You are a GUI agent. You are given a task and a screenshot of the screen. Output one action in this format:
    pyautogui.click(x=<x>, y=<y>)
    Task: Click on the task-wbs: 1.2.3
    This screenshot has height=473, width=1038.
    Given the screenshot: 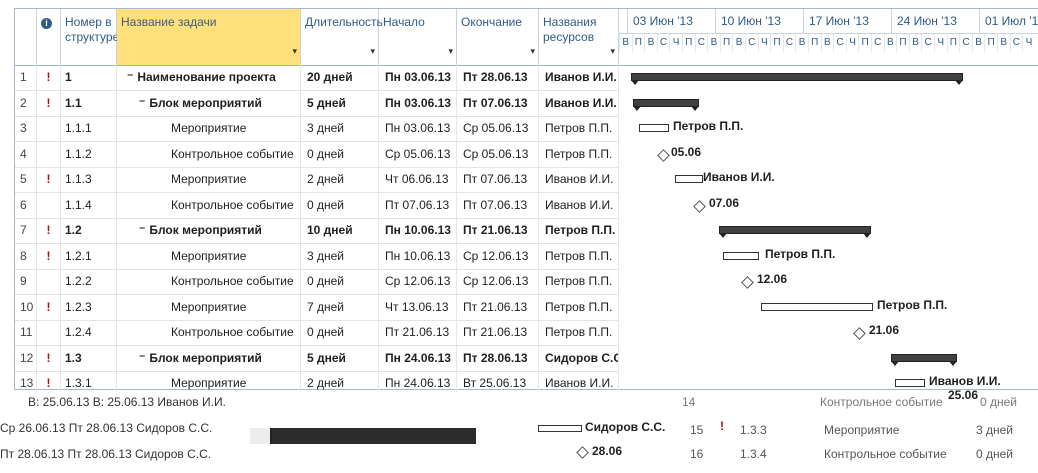 What is the action you would take?
    pyautogui.click(x=89, y=307)
    